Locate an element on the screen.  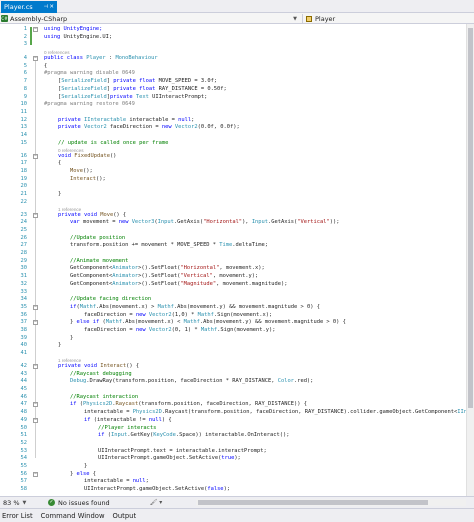
issues-indicator: ✓ No issues found is located at coordinates (79, 503).